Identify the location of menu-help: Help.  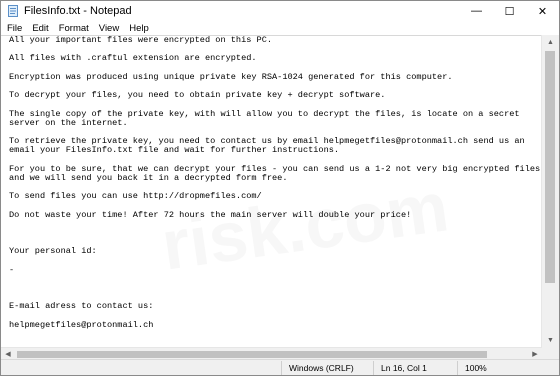
(139, 28).